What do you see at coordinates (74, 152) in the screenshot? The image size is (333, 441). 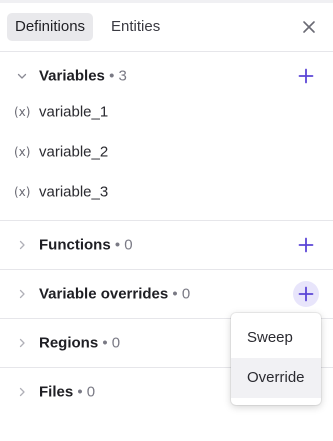 I see `variable-name: variable_2` at bounding box center [74, 152].